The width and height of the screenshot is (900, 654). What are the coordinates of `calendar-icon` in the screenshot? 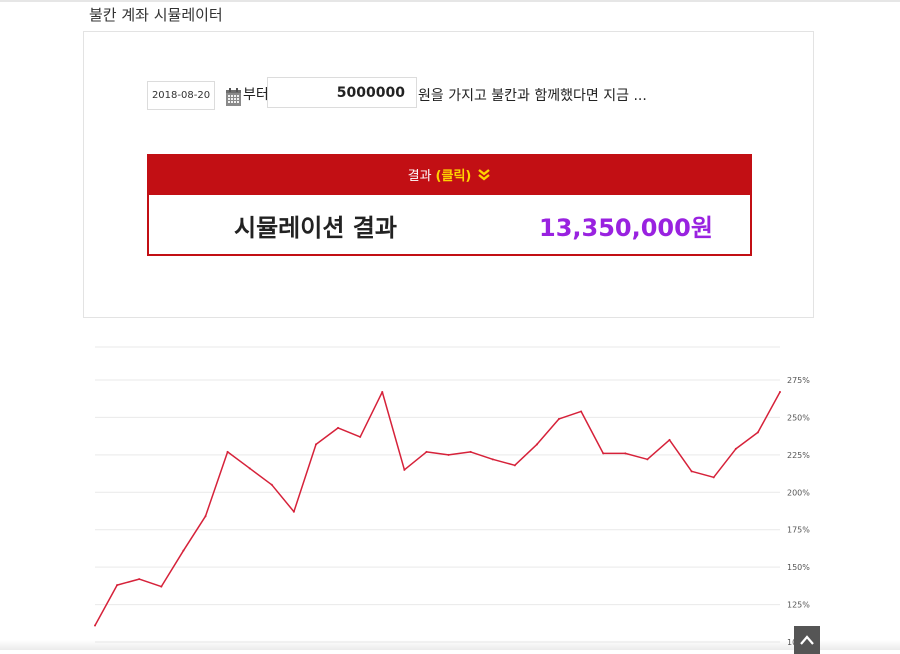 It's located at (233, 97).